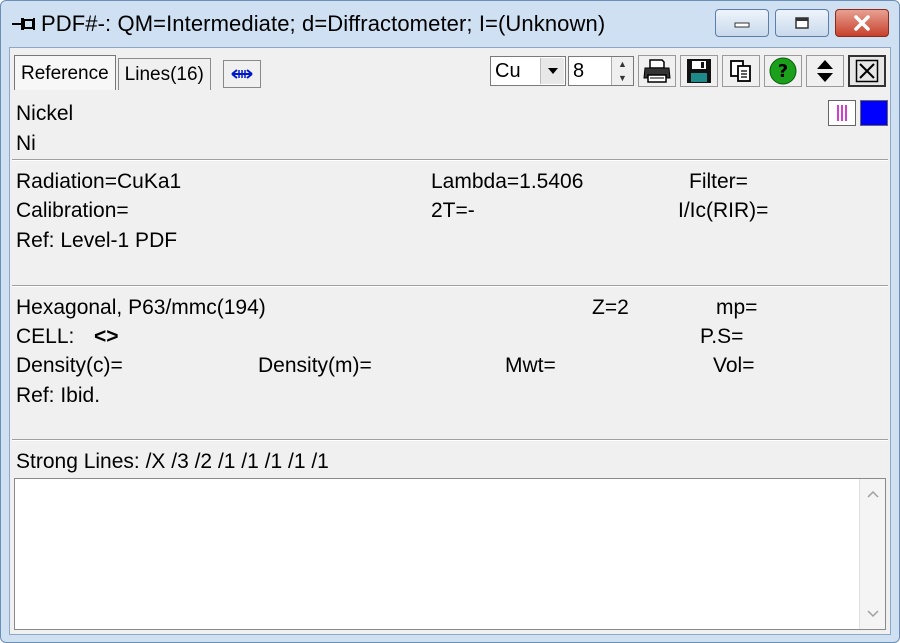  I want to click on printer-icon, so click(657, 71).